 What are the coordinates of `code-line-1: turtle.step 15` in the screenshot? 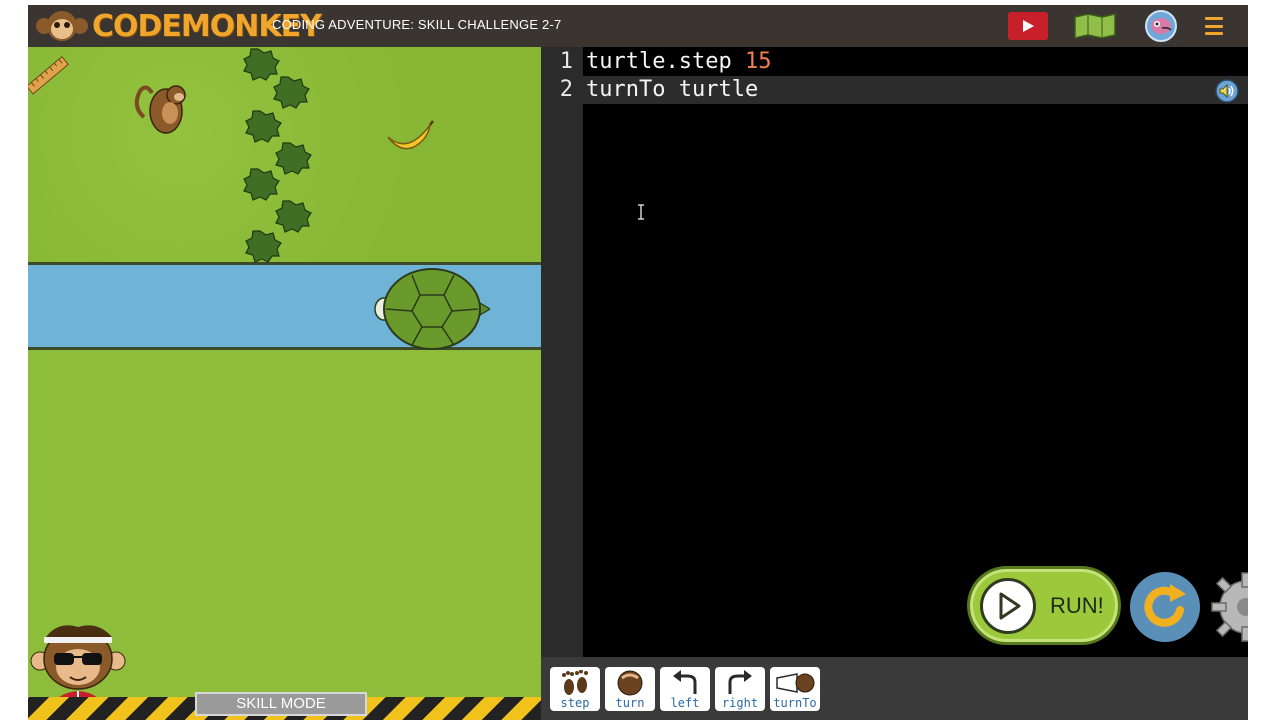 It's located at (678, 62).